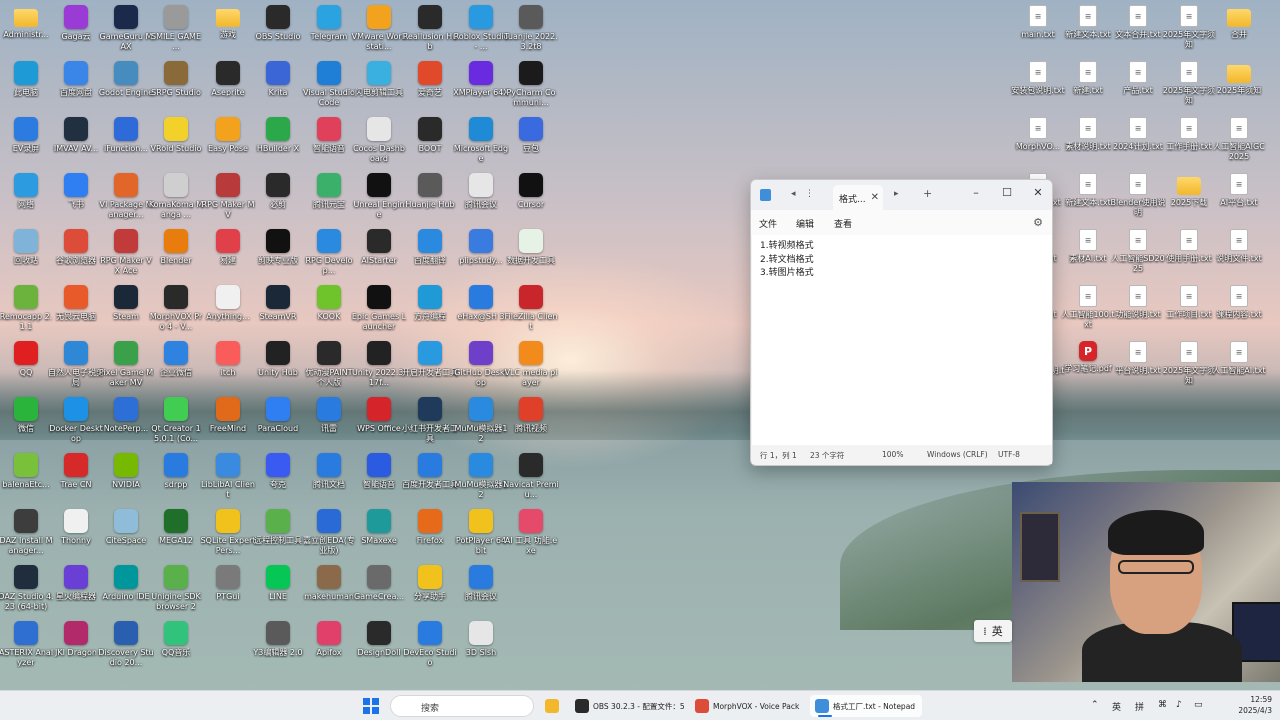 Image resolution: width=1280 pixels, height=720 pixels. Describe the element at coordinates (1038, 32) in the screenshot. I see `desktop-file: ≡ main.txt` at that location.